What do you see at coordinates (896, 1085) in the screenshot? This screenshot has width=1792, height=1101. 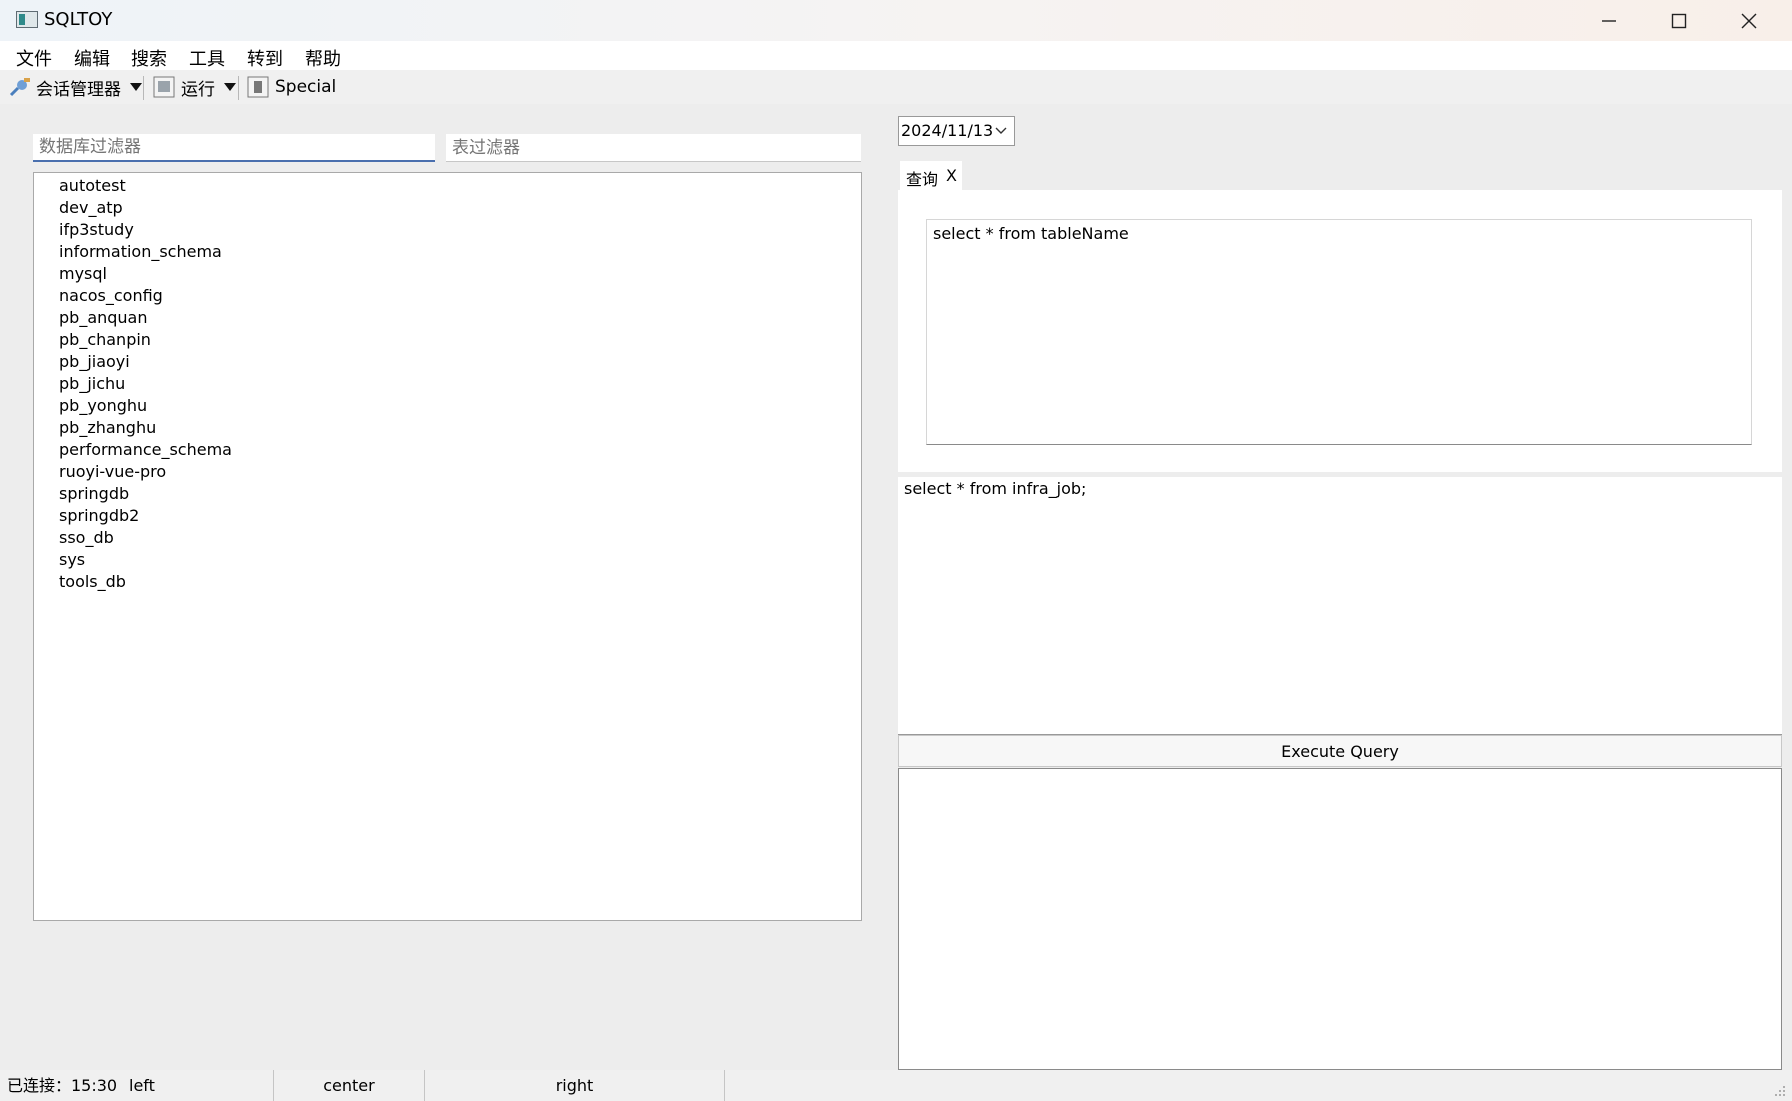 I see `status-bar: 已连接：15:30 left center right` at bounding box center [896, 1085].